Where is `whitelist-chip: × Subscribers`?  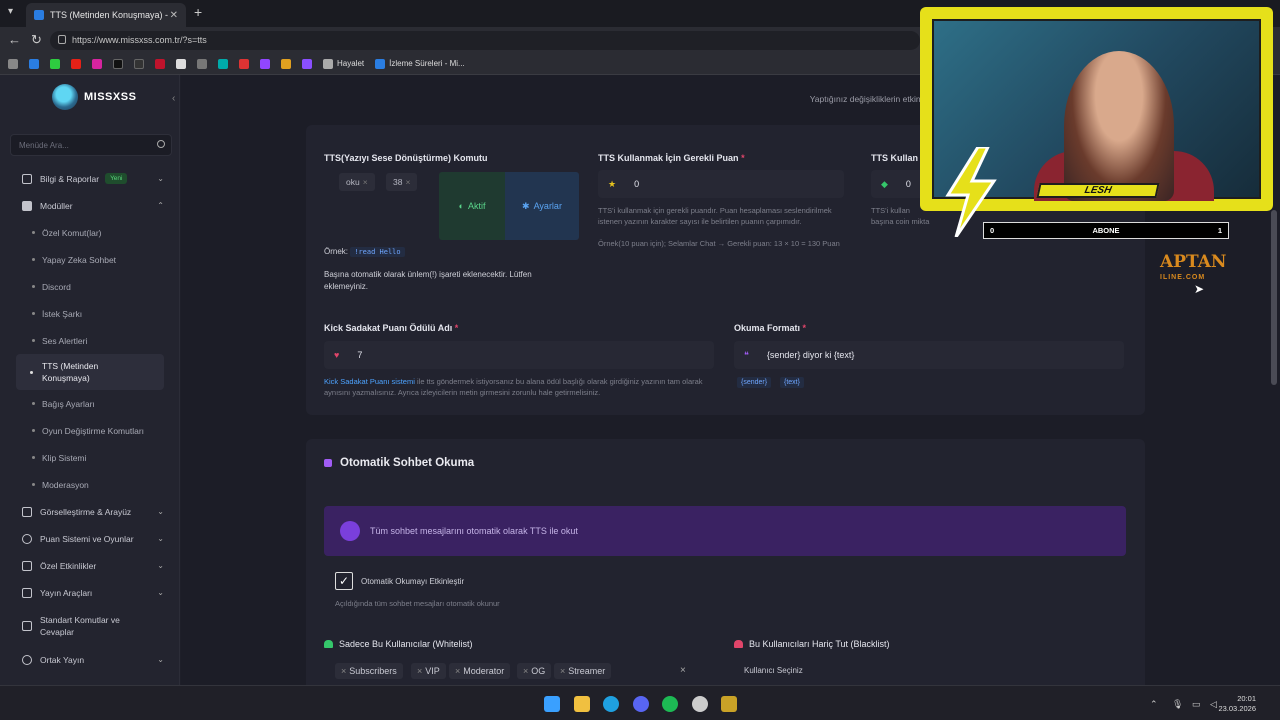
whitelist-chip: × Subscribers is located at coordinates (369, 671).